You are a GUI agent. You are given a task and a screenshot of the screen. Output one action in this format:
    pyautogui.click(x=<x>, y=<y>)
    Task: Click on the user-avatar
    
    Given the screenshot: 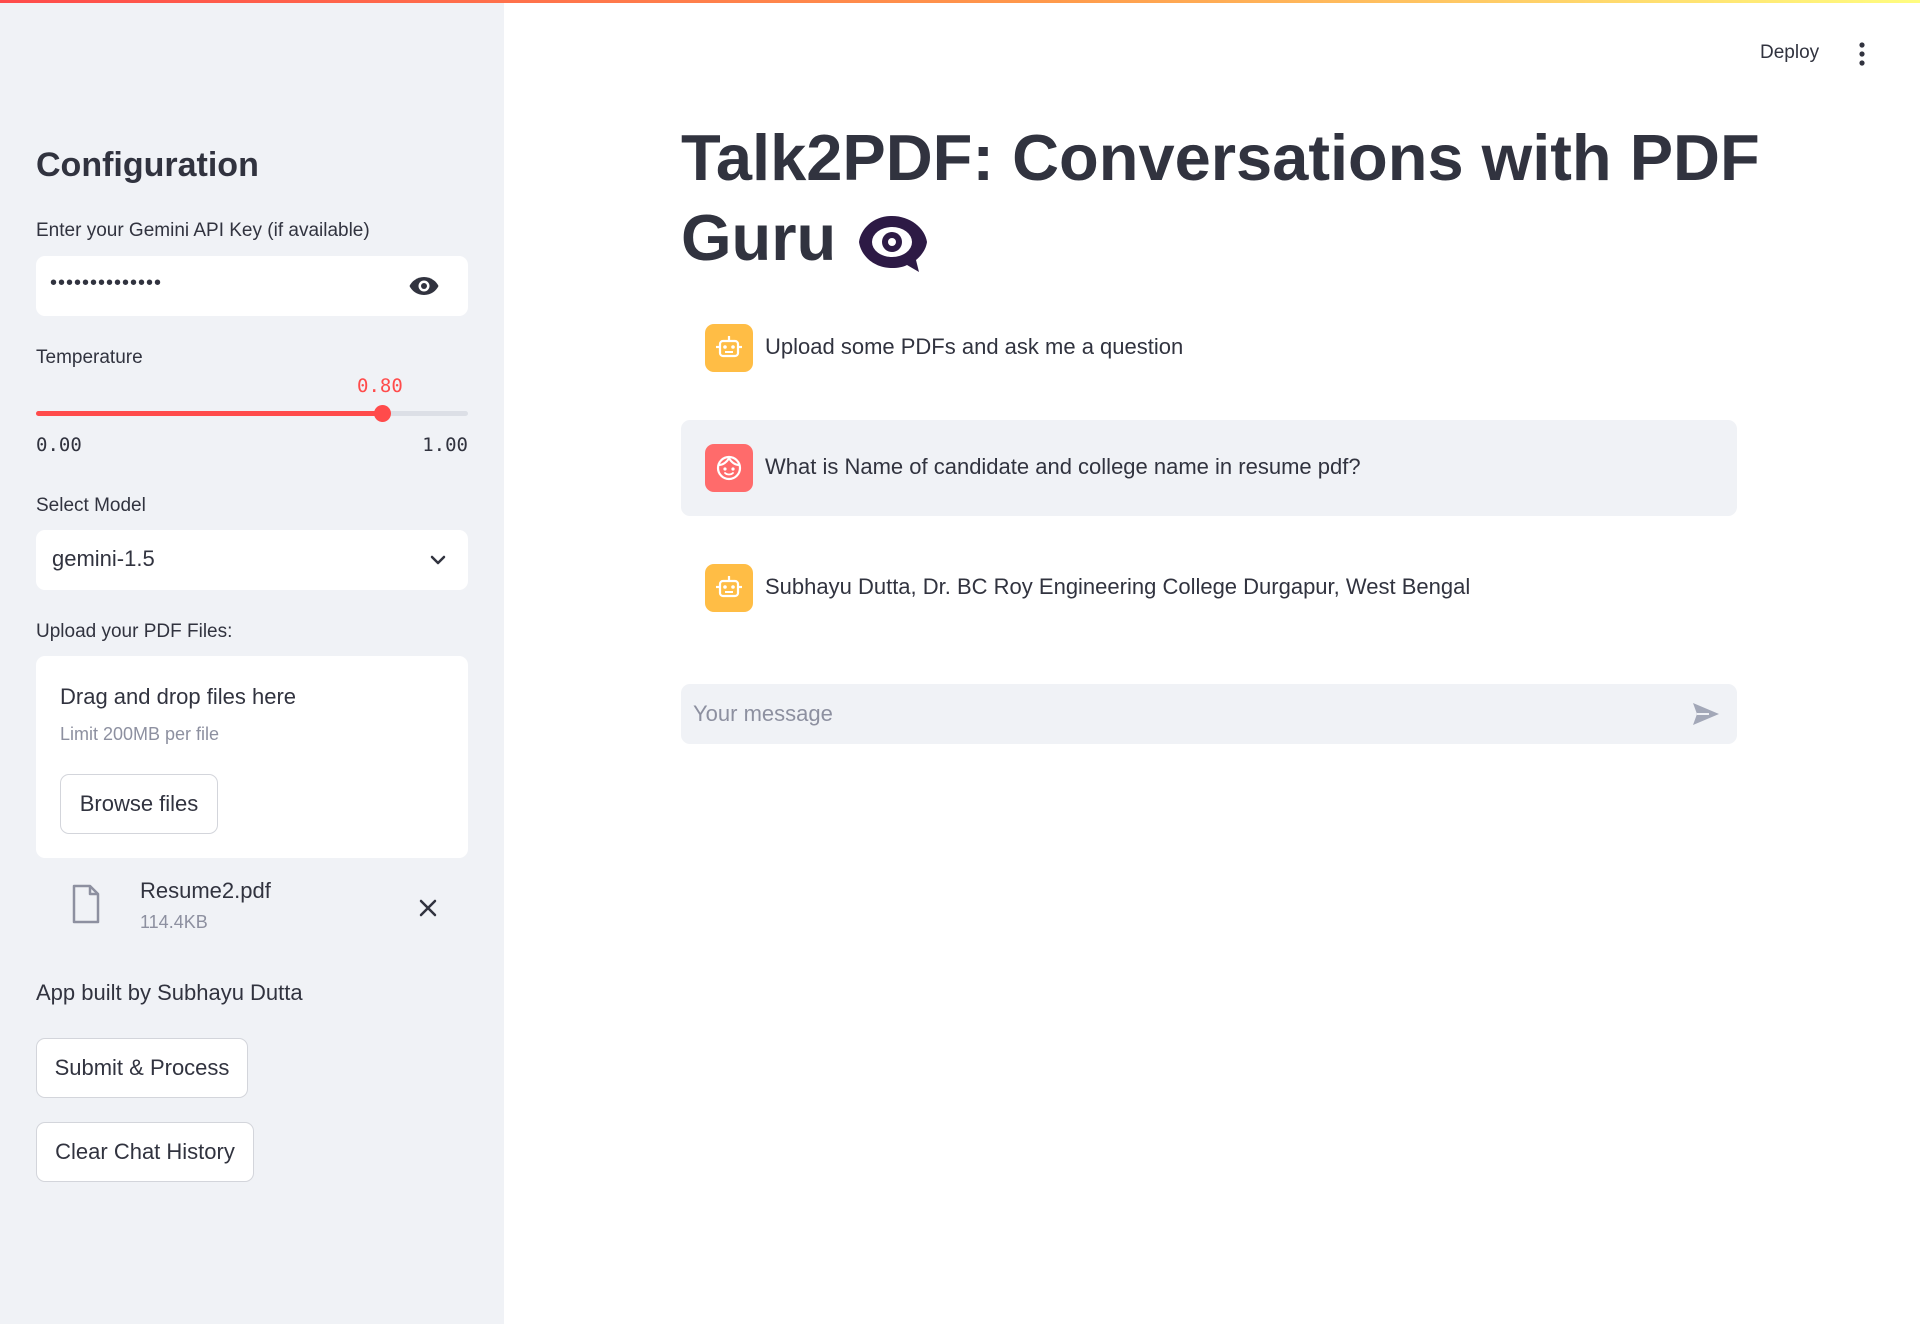 What is the action you would take?
    pyautogui.click(x=729, y=468)
    